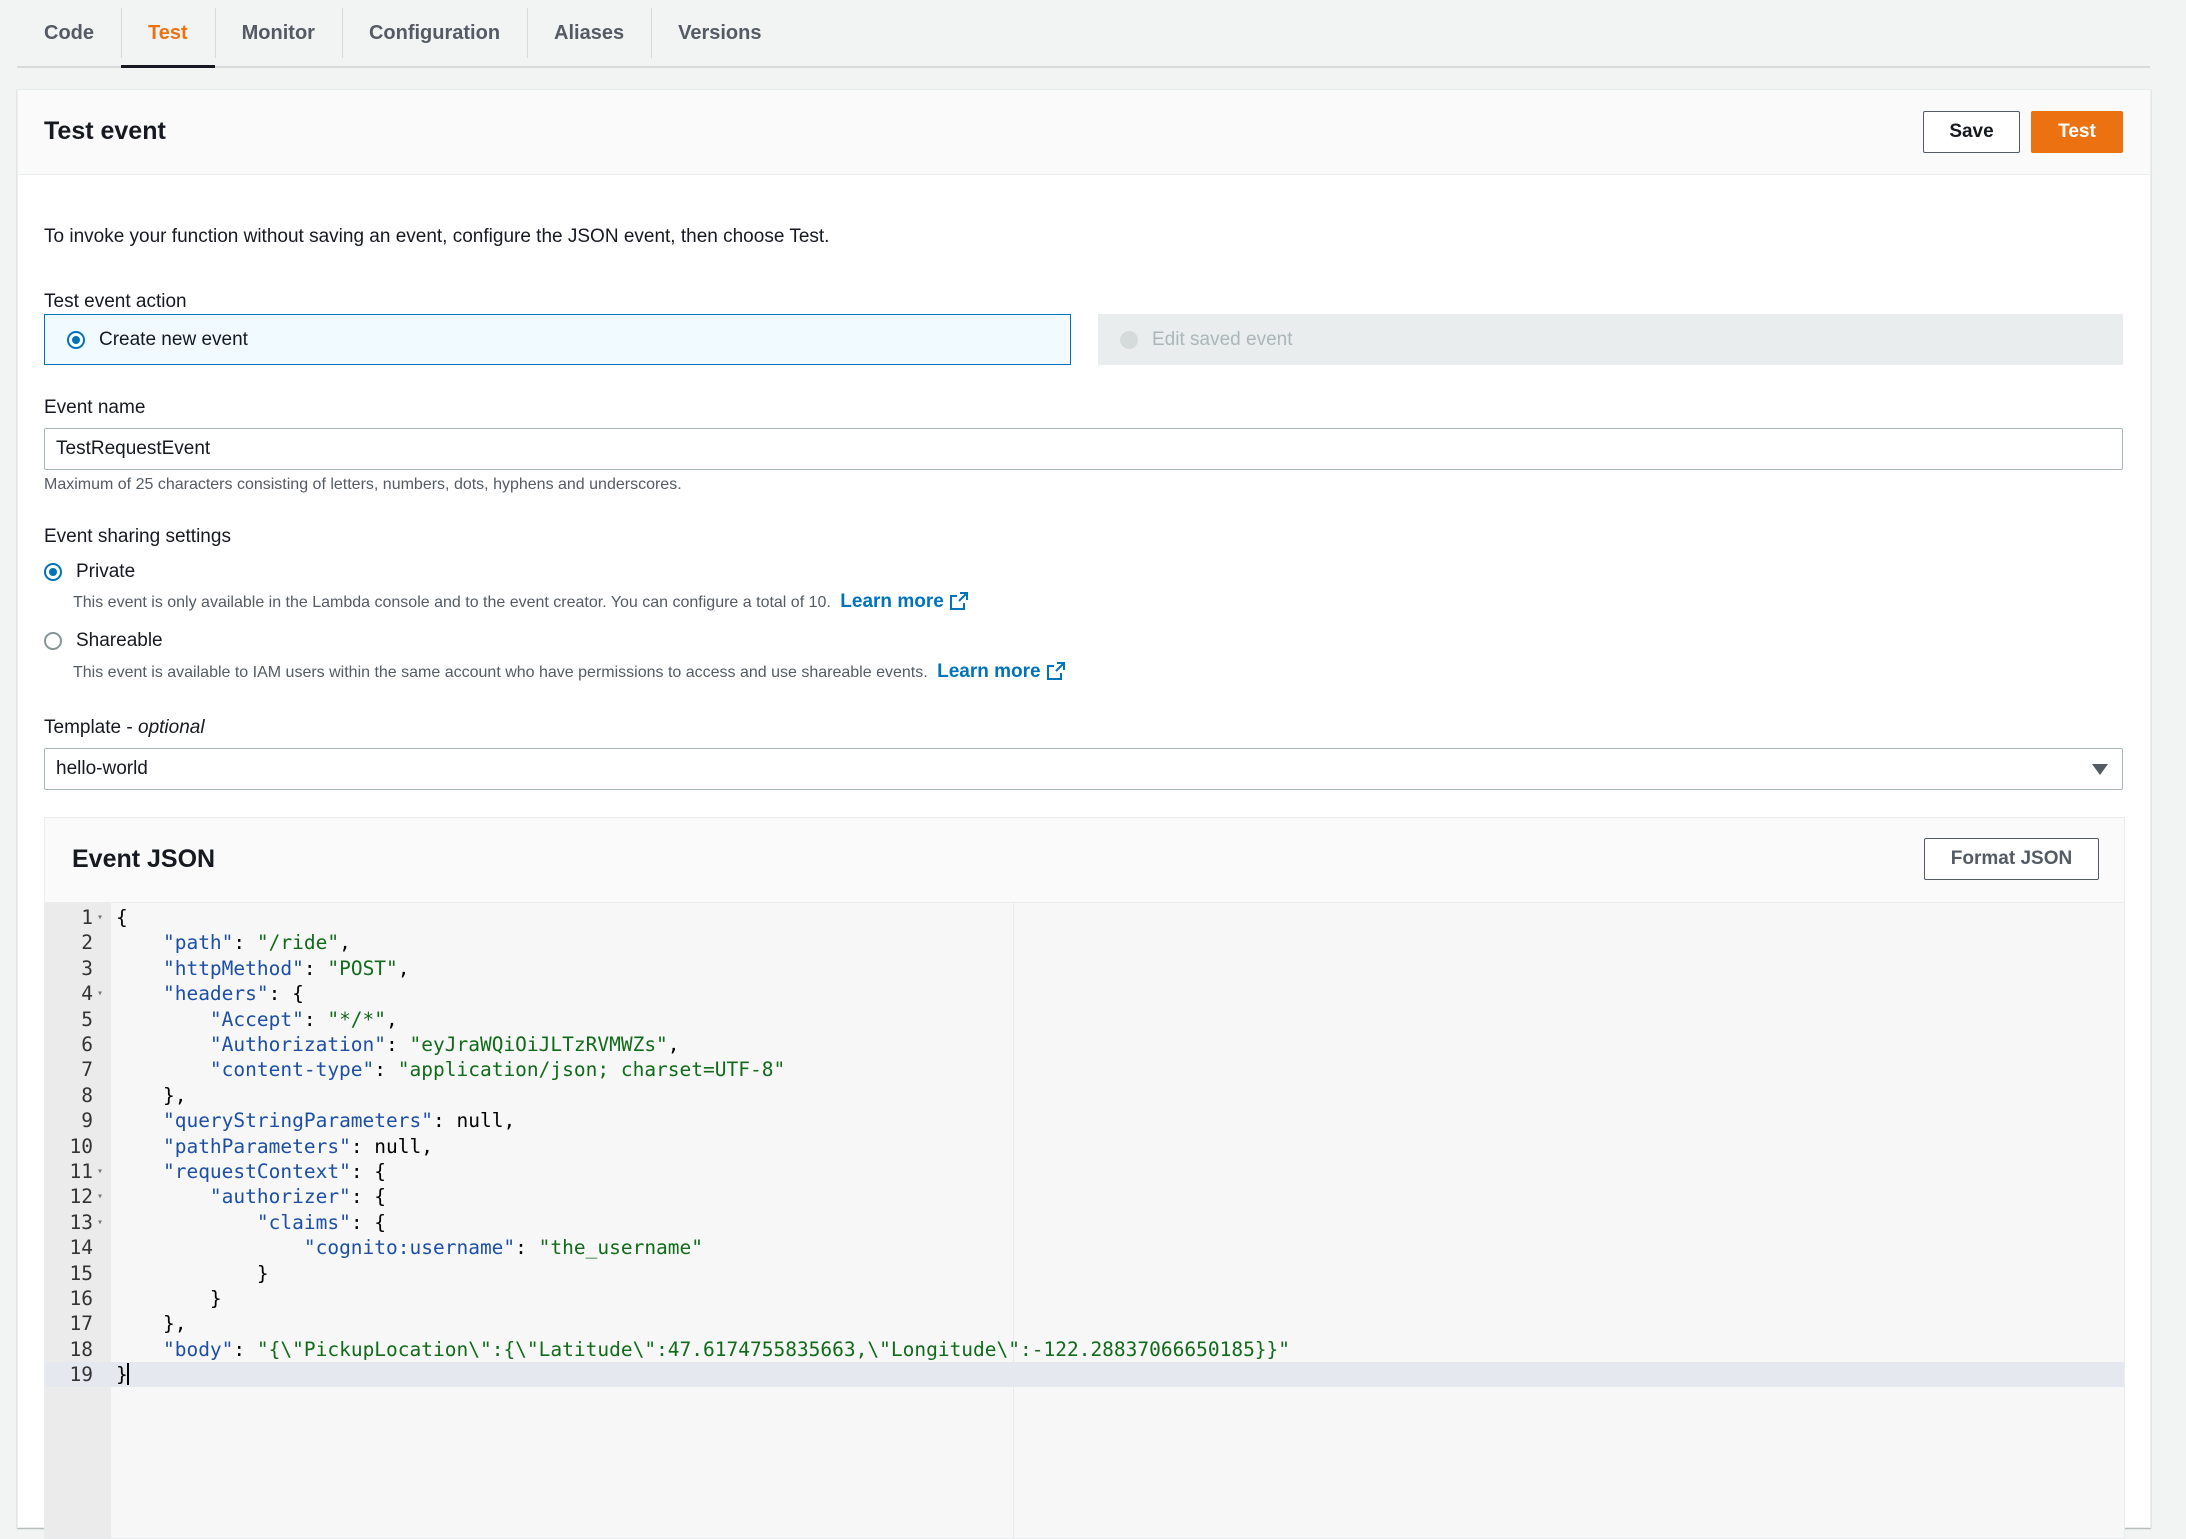 This screenshot has width=2186, height=1539. I want to click on private-option: Private, so click(89, 572).